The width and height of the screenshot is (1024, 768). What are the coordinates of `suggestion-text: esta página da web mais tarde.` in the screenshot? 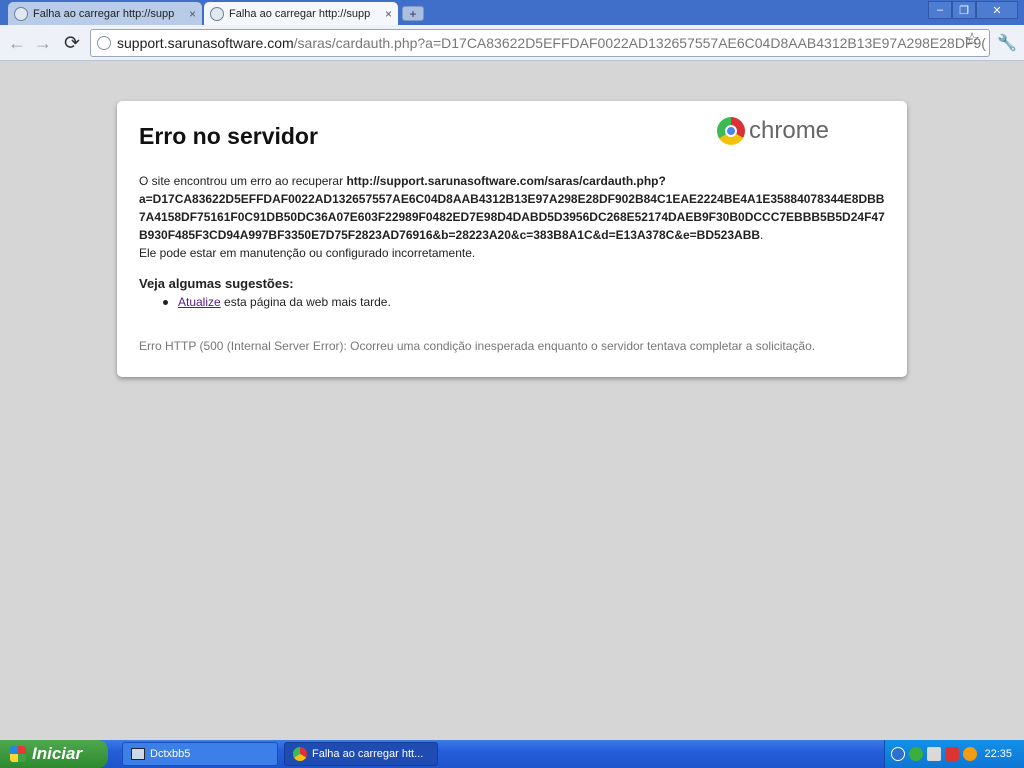 It's located at (305, 302).